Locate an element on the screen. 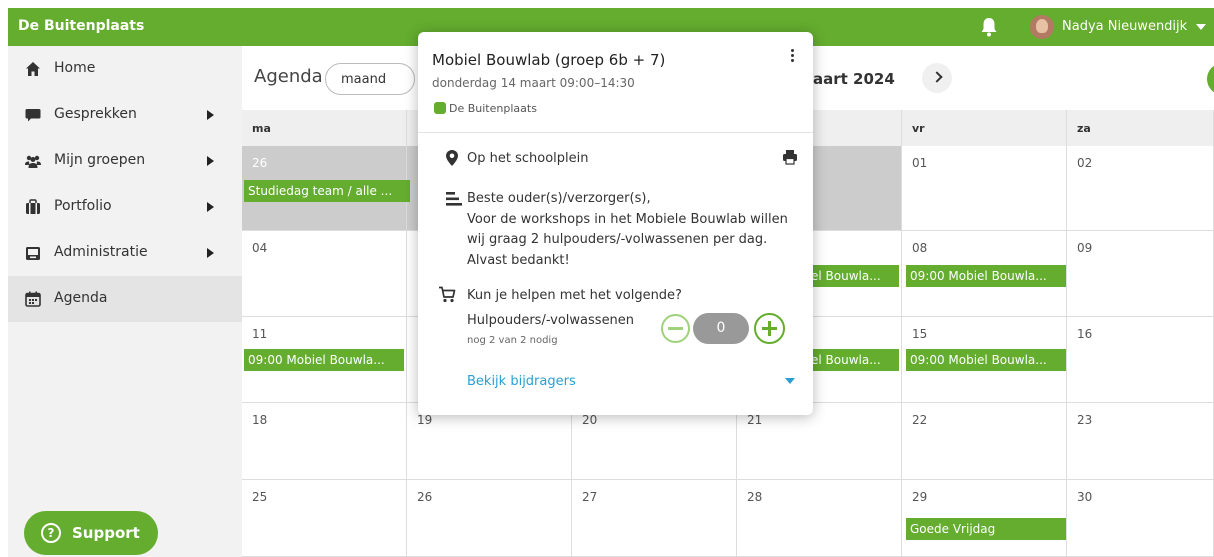 This screenshot has width=1214, height=557. event-location: Op het schoolplein is located at coordinates (528, 158).